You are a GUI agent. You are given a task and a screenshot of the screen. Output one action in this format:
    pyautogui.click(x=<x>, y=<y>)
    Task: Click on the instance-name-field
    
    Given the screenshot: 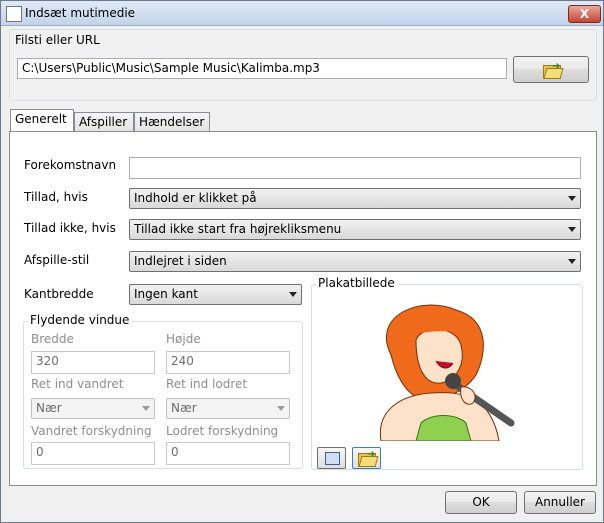 What is the action you would take?
    pyautogui.click(x=355, y=168)
    